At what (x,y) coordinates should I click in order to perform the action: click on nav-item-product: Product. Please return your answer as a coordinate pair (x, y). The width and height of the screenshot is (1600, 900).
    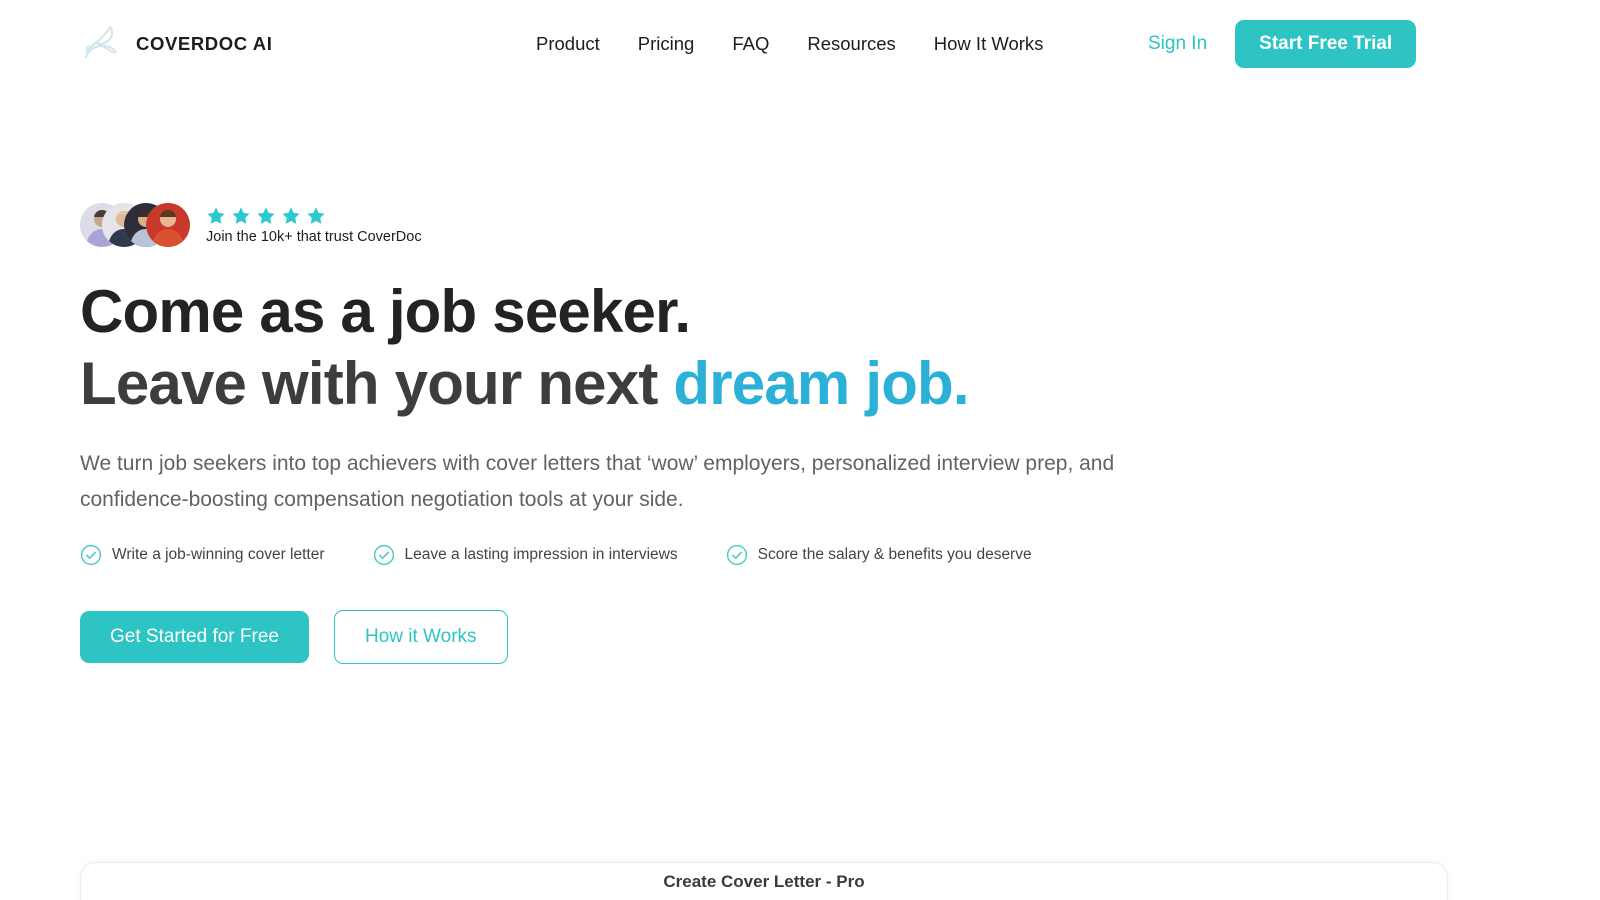
    Looking at the image, I should click on (568, 44).